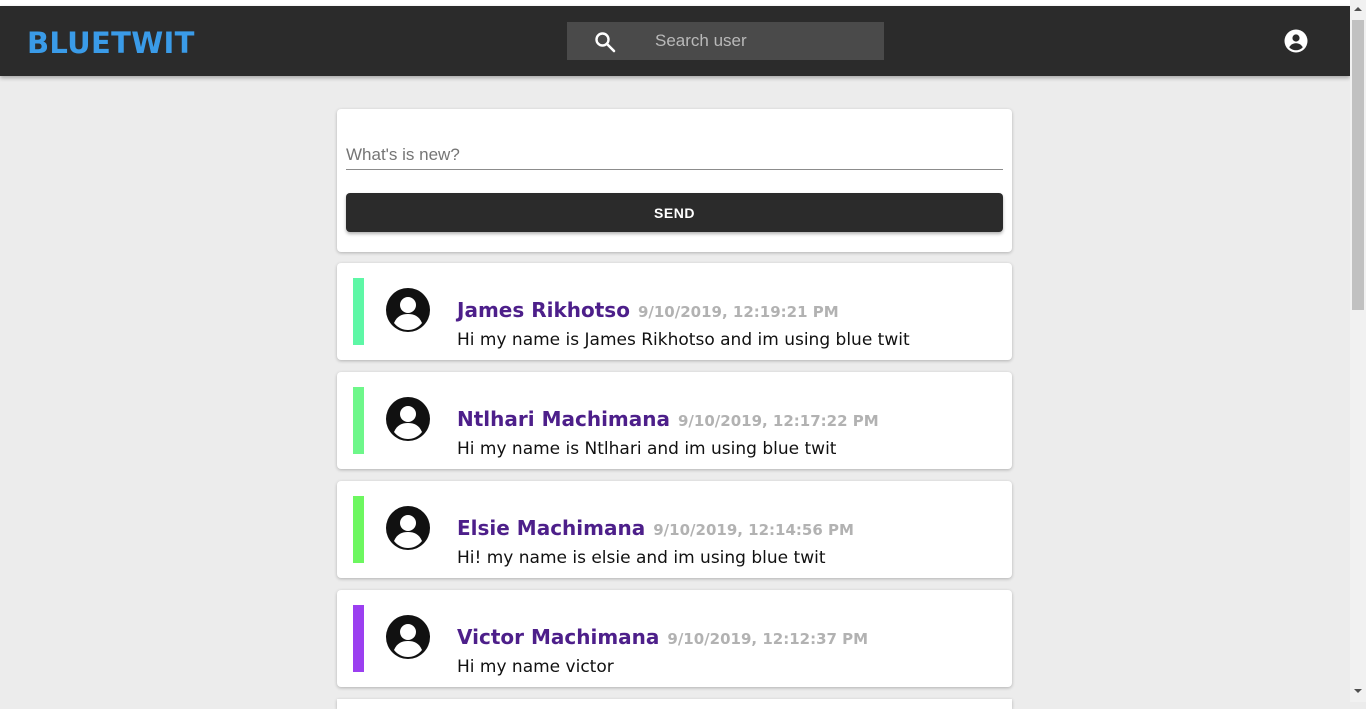  What do you see at coordinates (738, 312) in the screenshot?
I see `post-timestamp: 9/10/2019, 12:19:21 PM` at bounding box center [738, 312].